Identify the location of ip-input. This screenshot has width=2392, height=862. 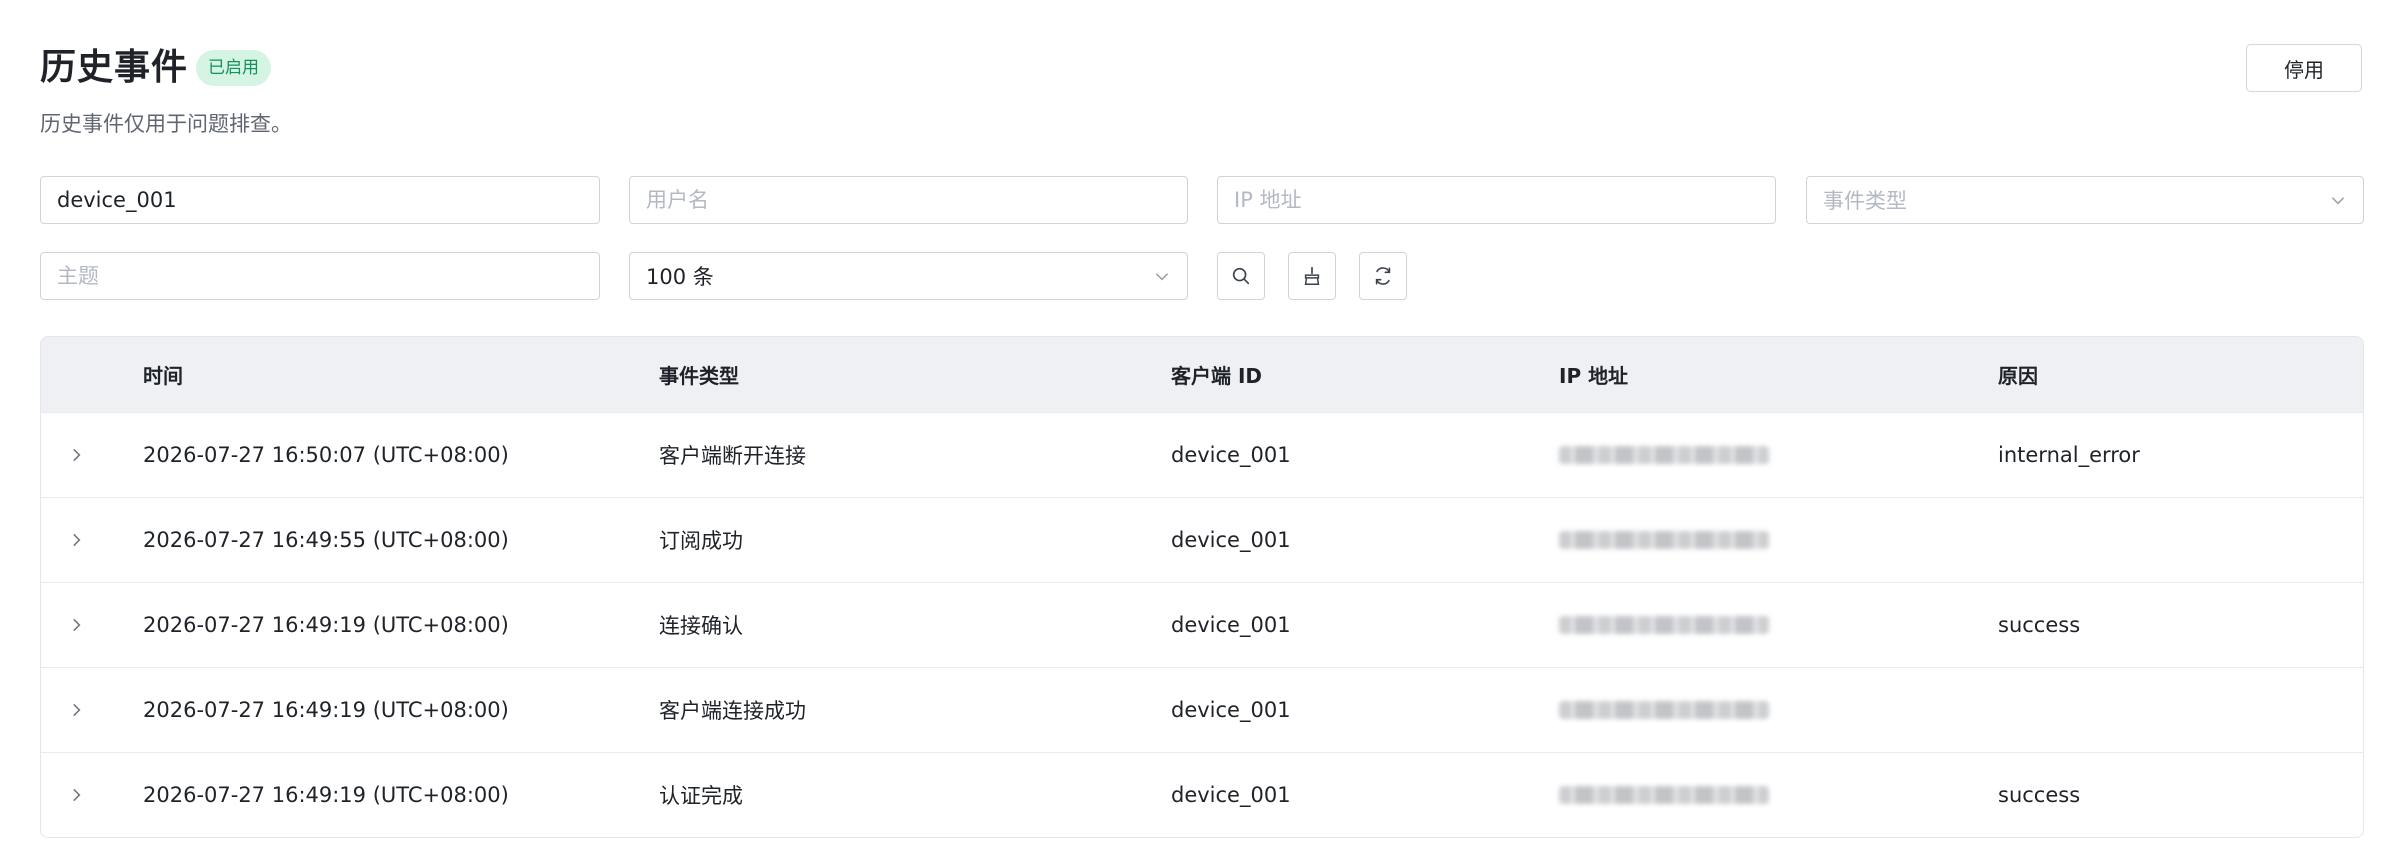
(1496, 200).